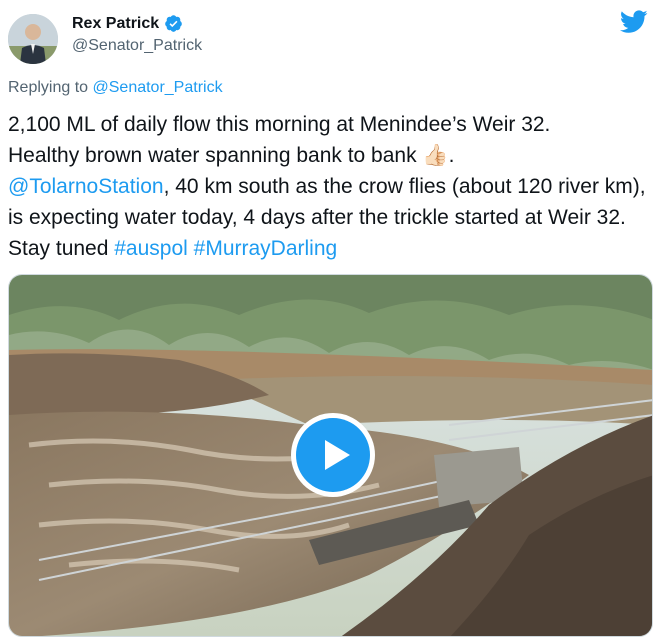  I want to click on tweet-text-period: ., so click(451, 155).